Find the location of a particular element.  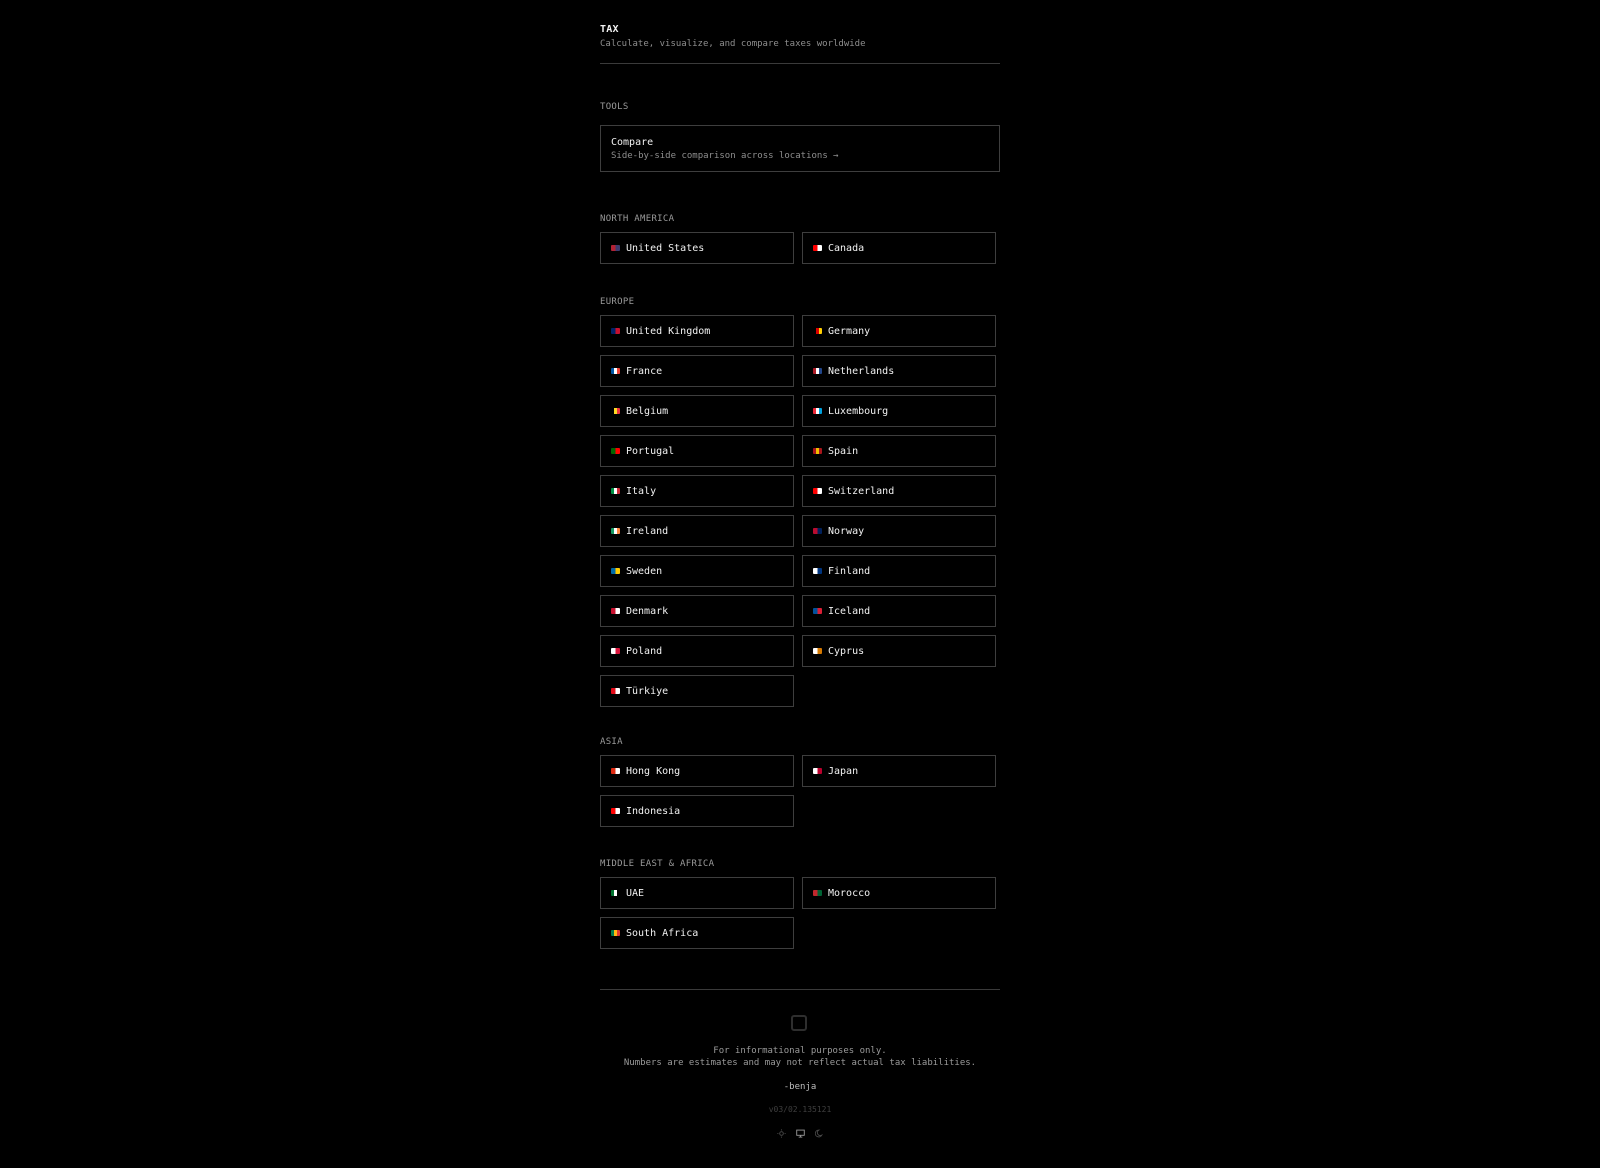

country-card: Cyprus is located at coordinates (899, 651).